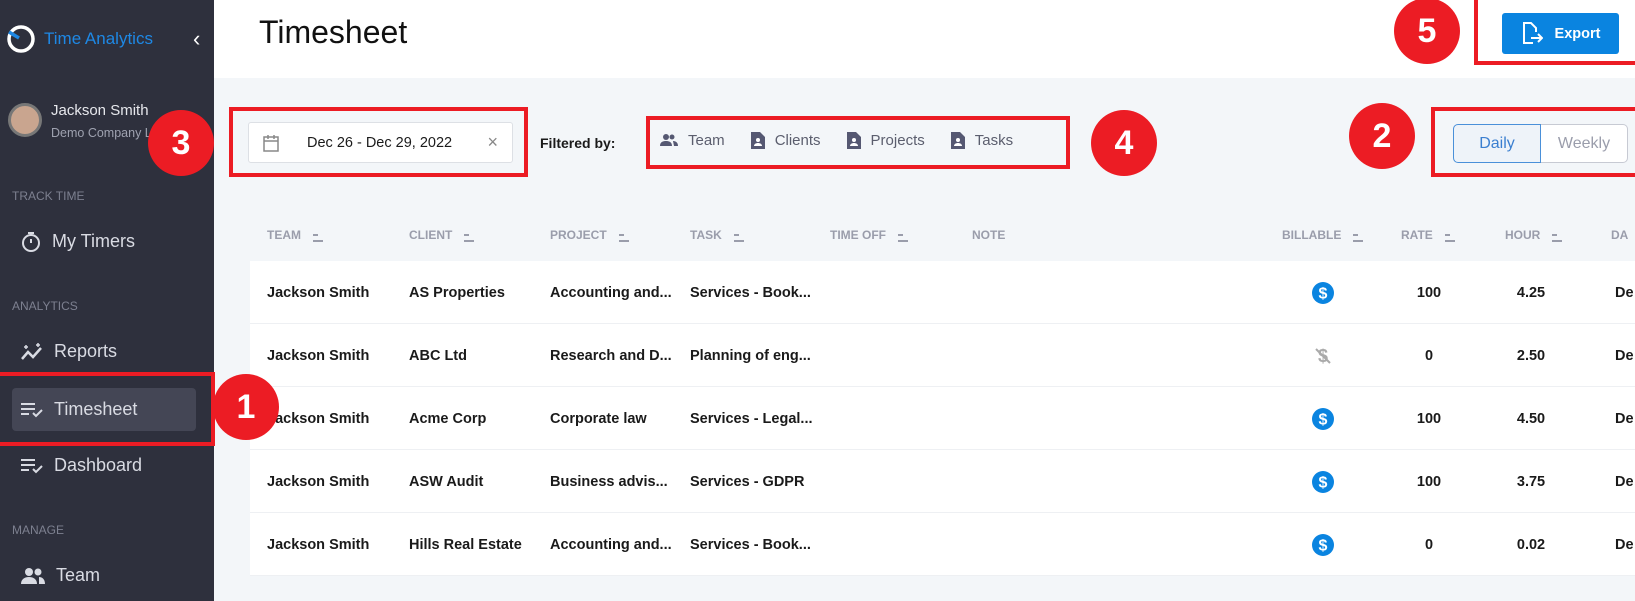 This screenshot has height=601, width=1635. What do you see at coordinates (578, 143) in the screenshot?
I see `filtered-by-label: Filtered by:` at bounding box center [578, 143].